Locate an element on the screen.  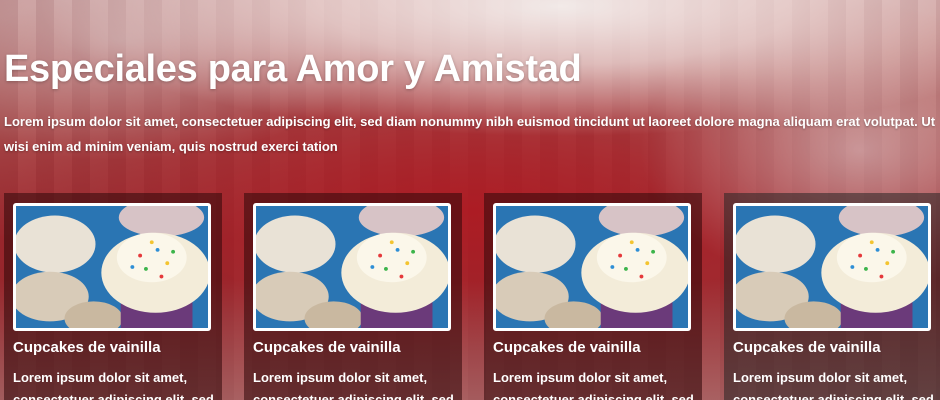
page-title-main: Especiales is located at coordinates (101, 69).